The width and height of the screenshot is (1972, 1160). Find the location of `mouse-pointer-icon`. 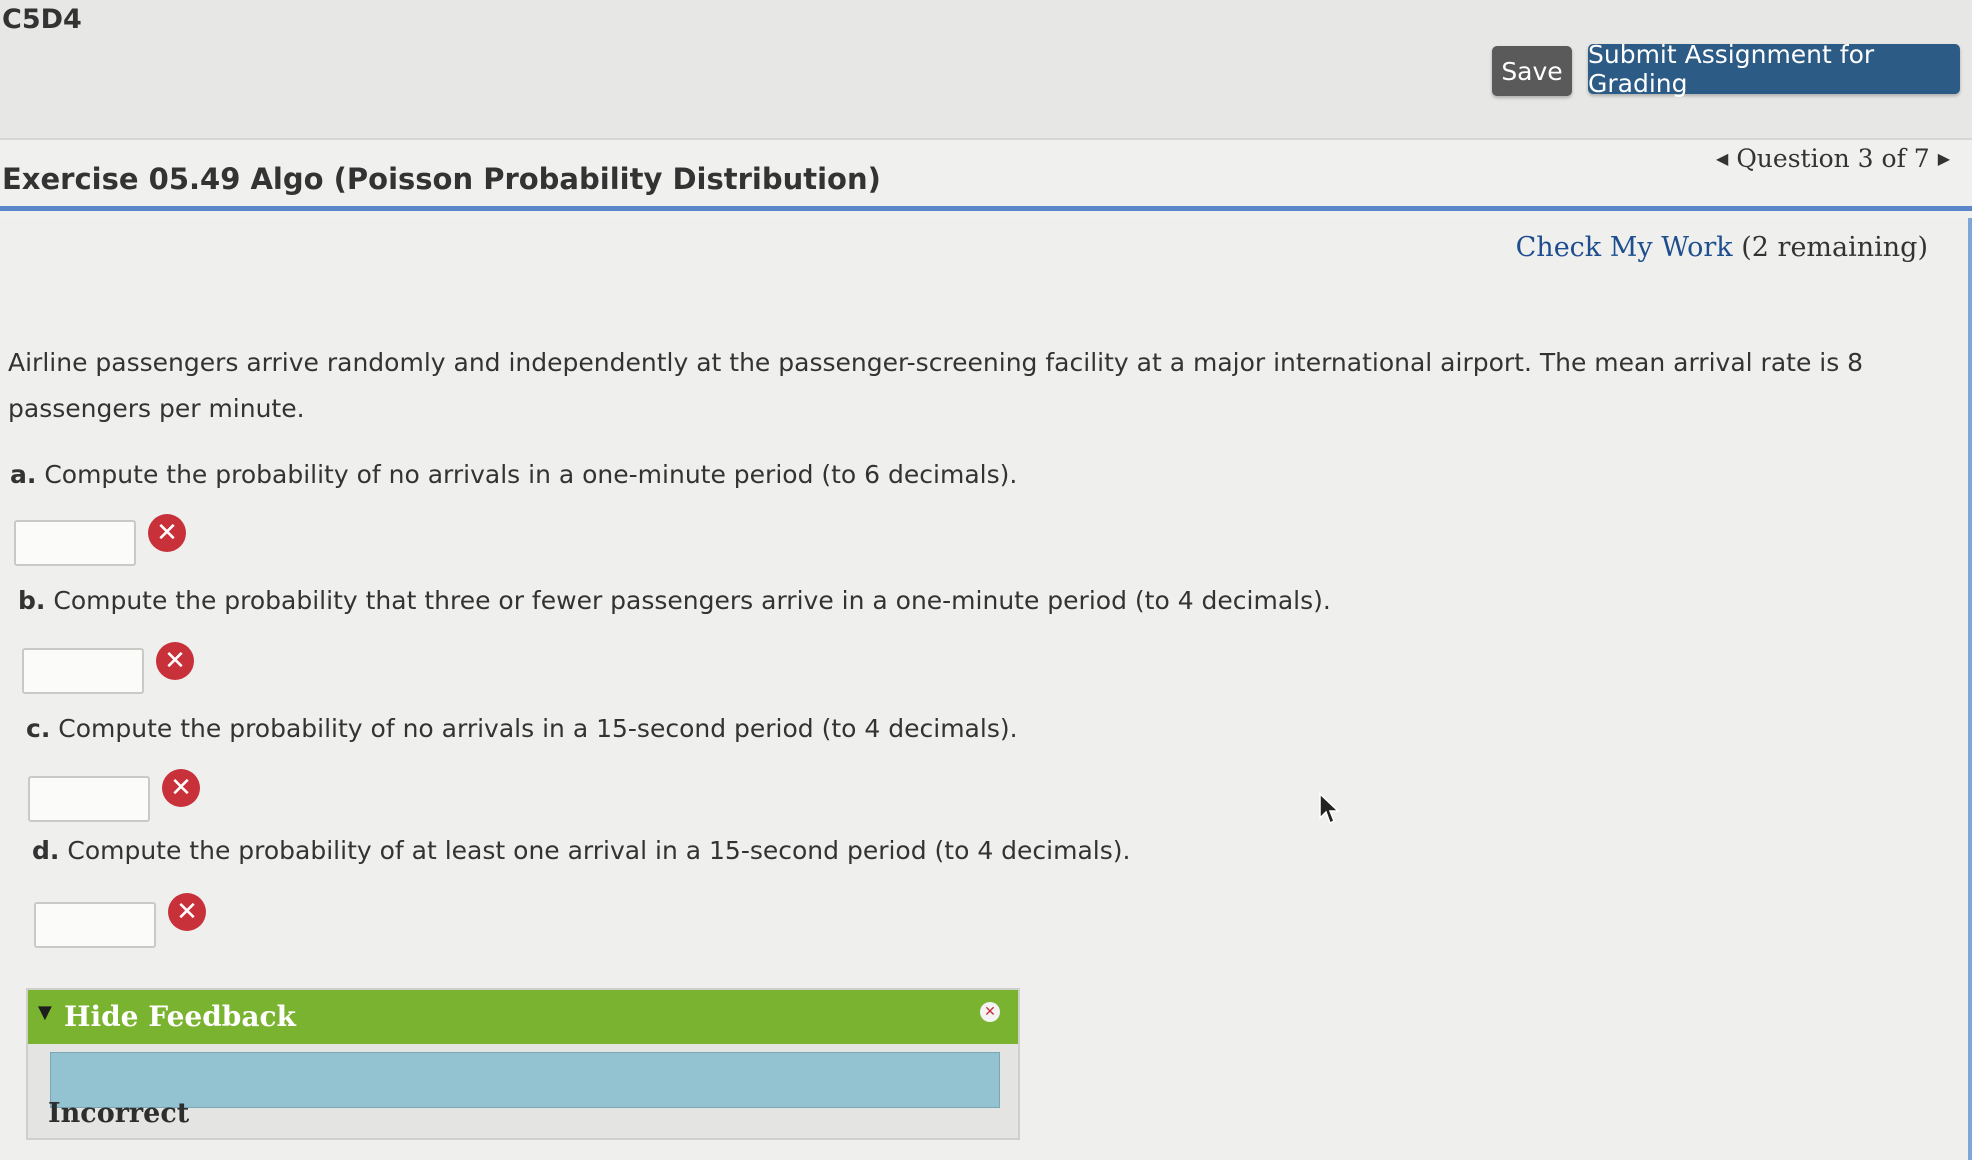

mouse-pointer-icon is located at coordinates (1329, 808).